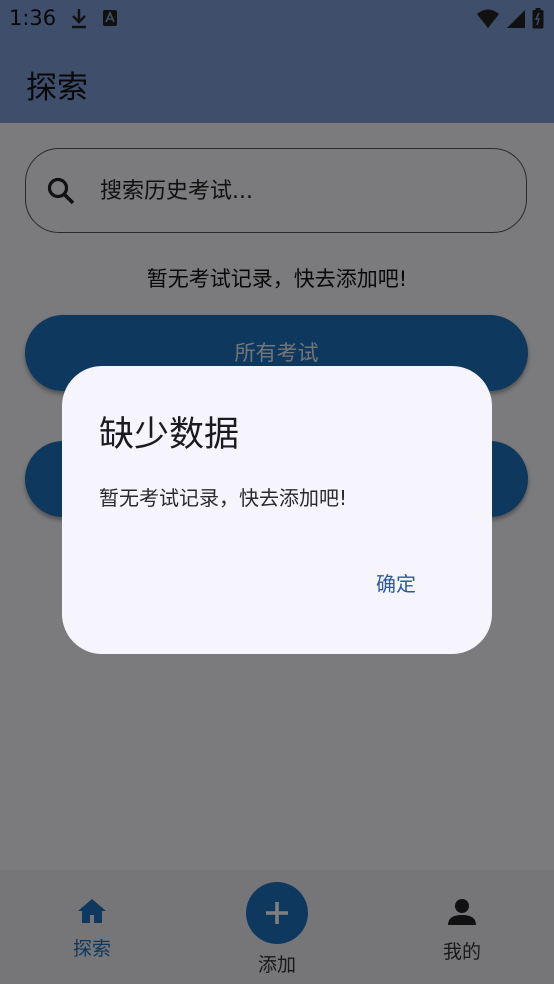 The width and height of the screenshot is (554, 984). I want to click on dialog-title: 缺少数据, so click(169, 435).